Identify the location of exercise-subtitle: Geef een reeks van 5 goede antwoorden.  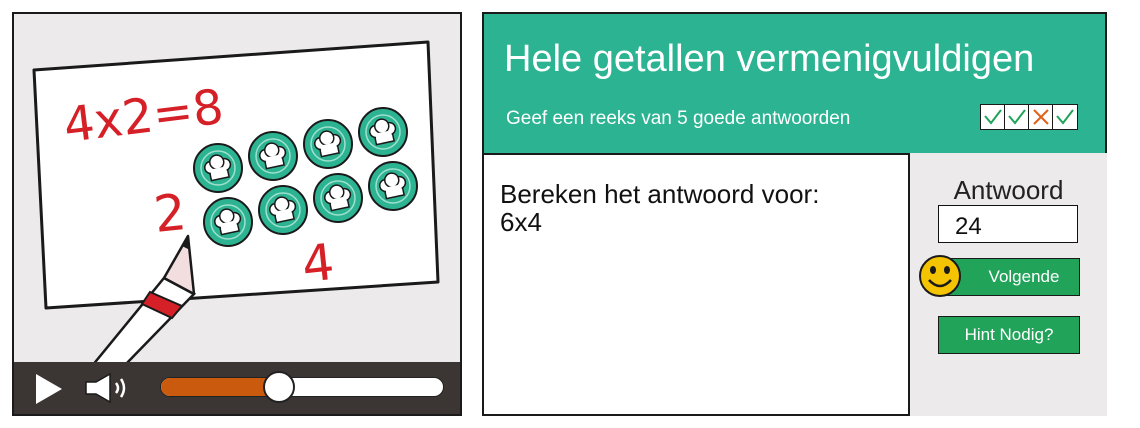
(678, 118).